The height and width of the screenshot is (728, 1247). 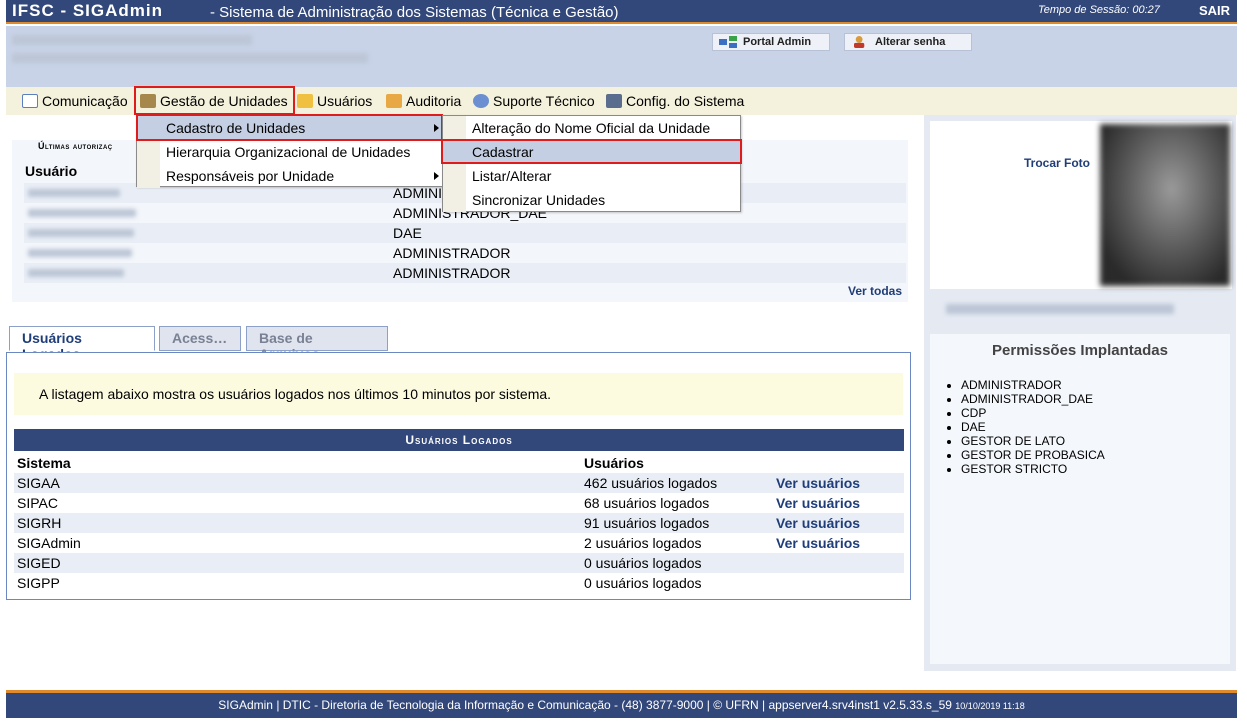 I want to click on submenu-item-hierarquia: Hierarquia Organizacional de Unidades, so click(x=289, y=152).